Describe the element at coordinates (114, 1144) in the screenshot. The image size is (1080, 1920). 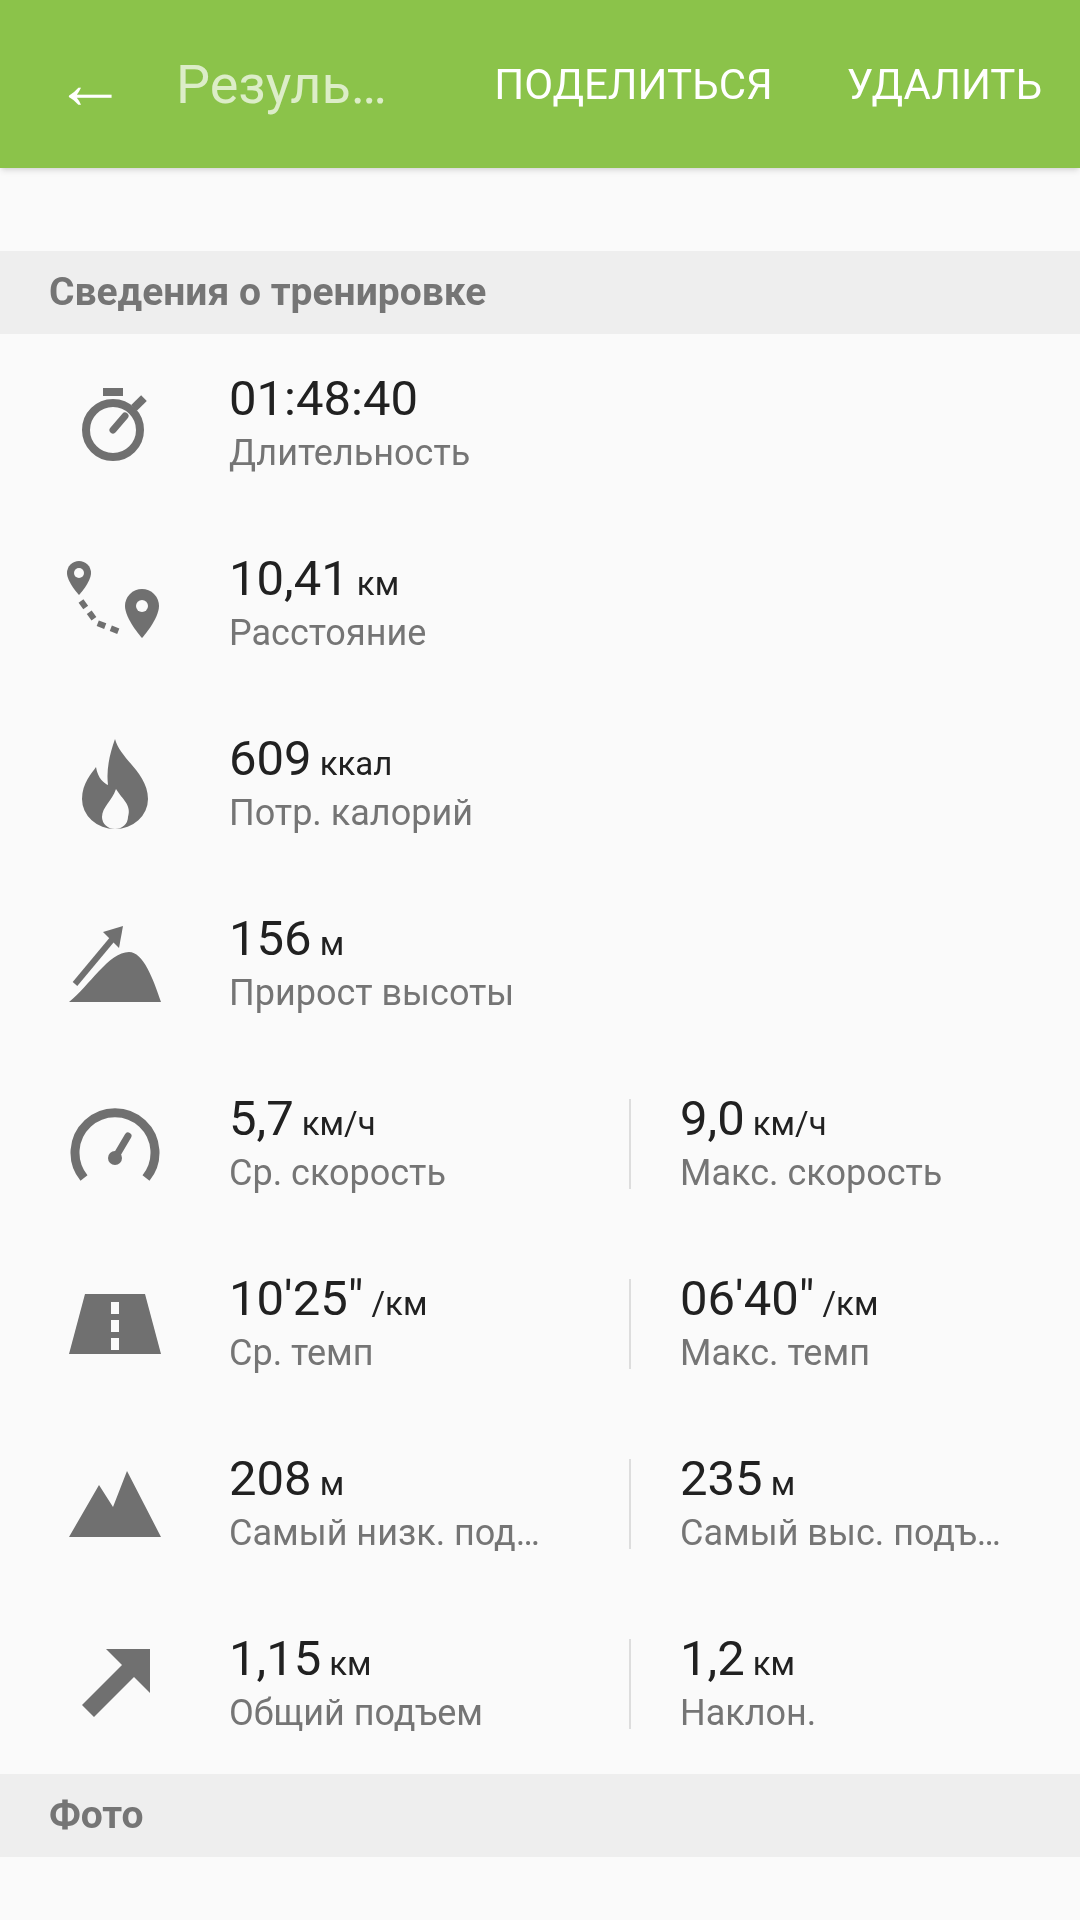
I see `speedometer-icon` at that location.